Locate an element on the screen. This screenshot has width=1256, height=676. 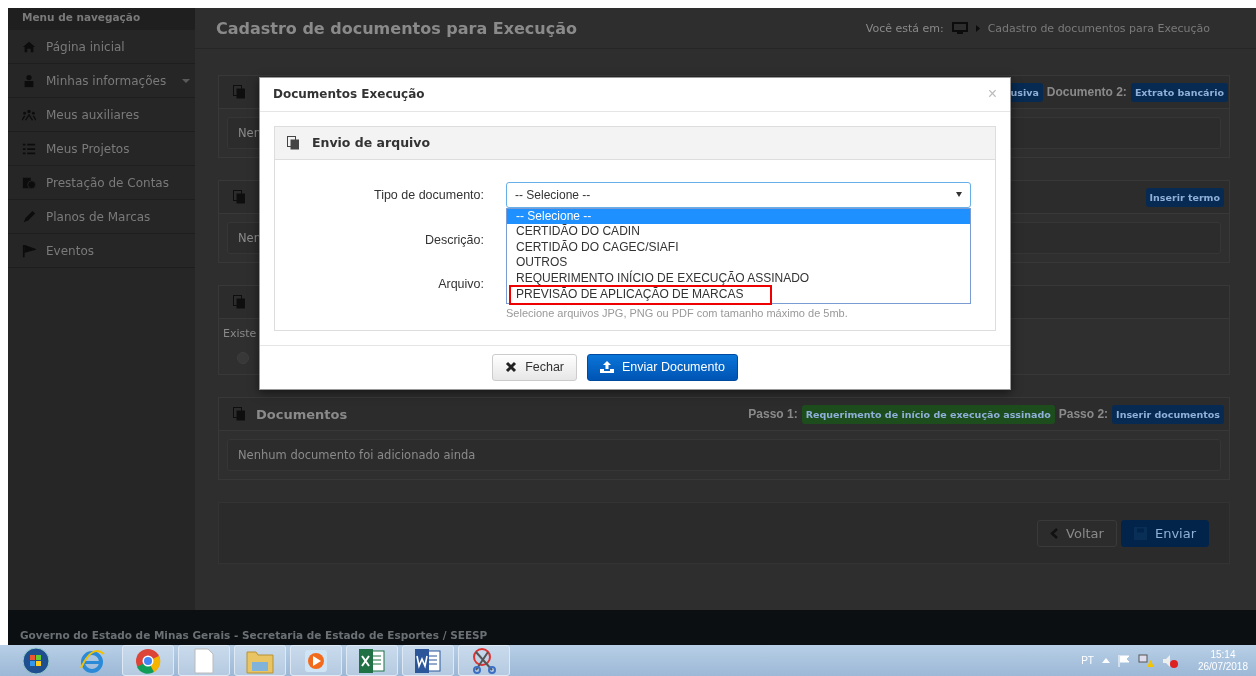
caret-icon is located at coordinates (186, 80).